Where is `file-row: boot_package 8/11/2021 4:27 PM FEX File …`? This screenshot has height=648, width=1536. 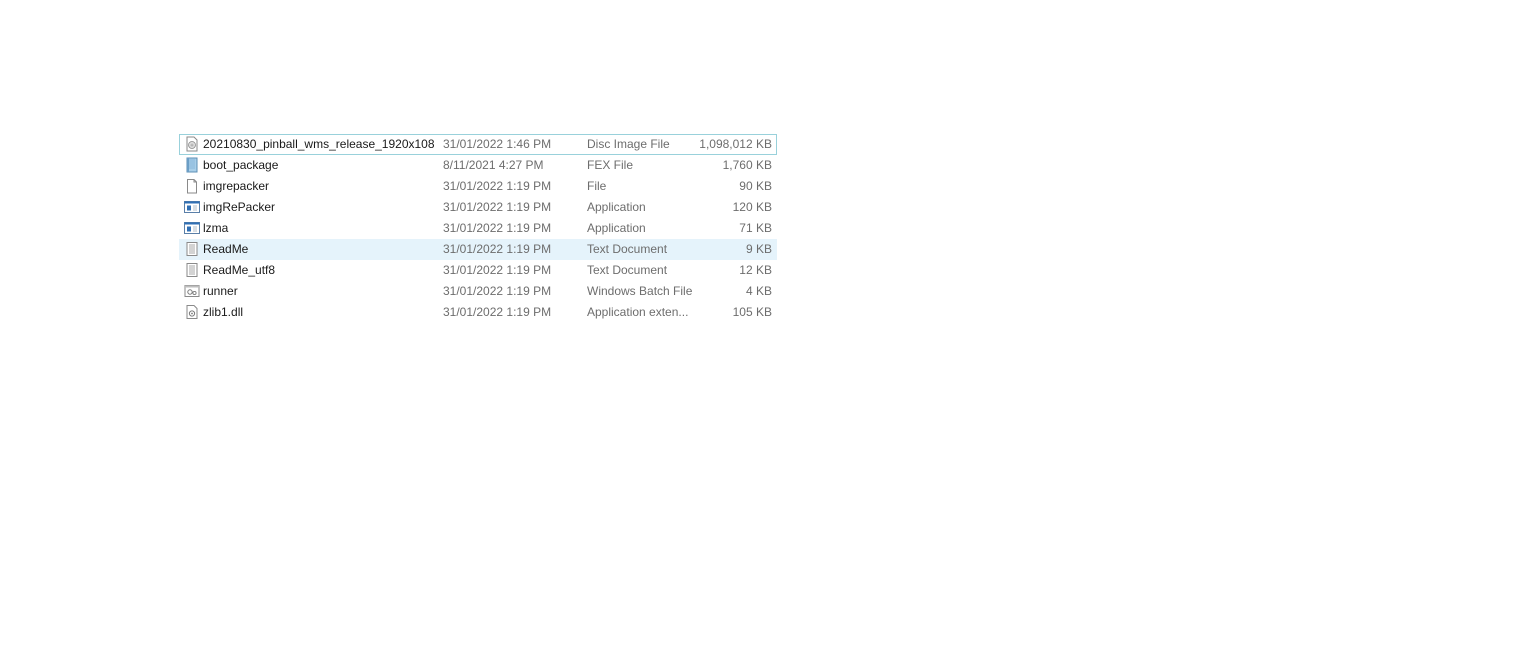
file-row: boot_package 8/11/2021 4:27 PM FEX File … is located at coordinates (478, 165).